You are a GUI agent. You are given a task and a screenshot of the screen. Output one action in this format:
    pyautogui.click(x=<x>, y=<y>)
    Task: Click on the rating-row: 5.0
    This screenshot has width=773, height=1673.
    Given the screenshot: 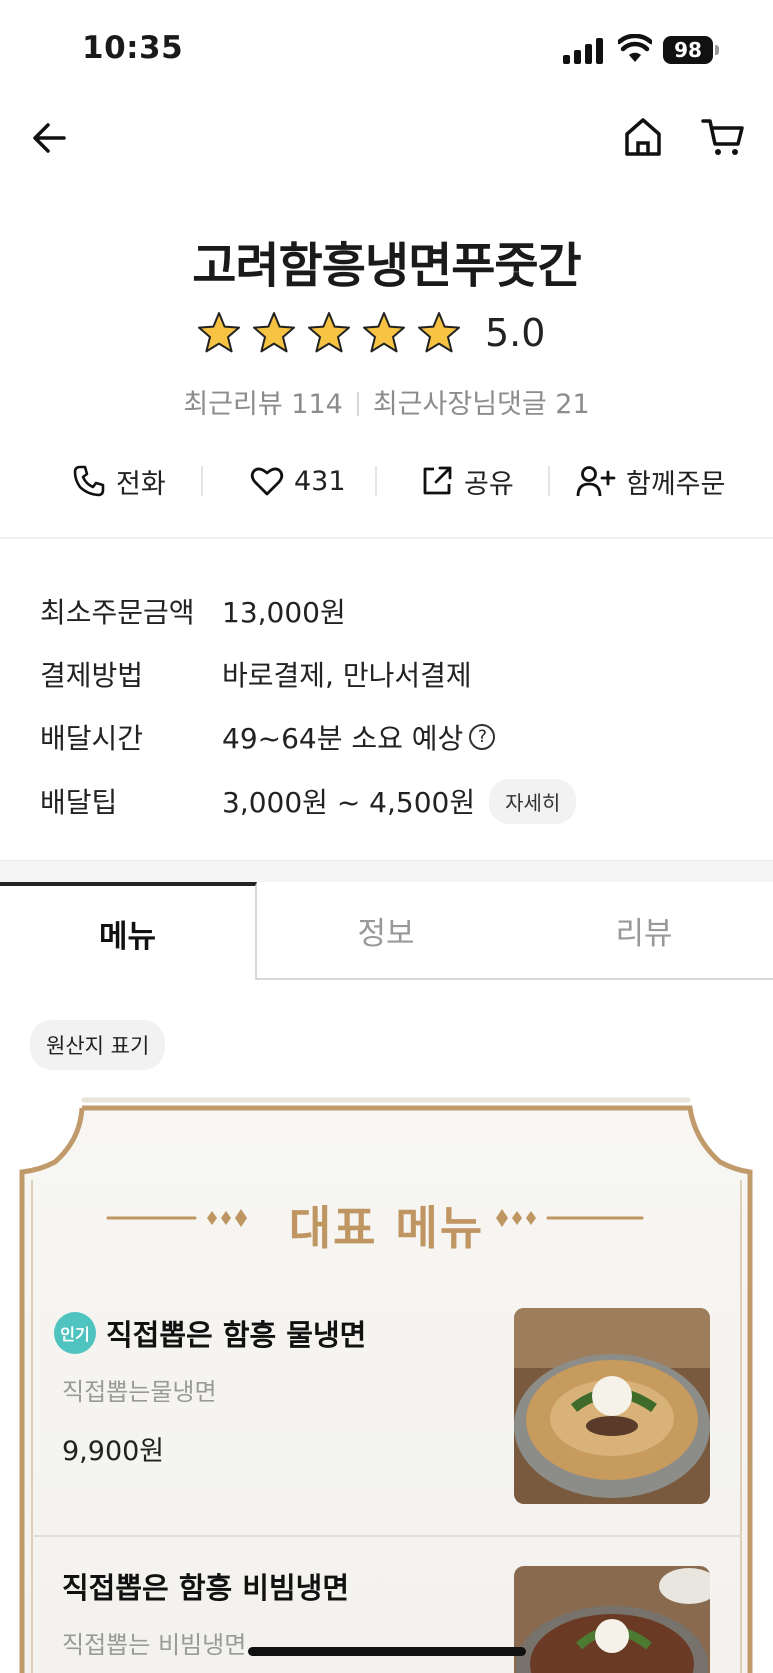 What is the action you would take?
    pyautogui.click(x=370, y=333)
    